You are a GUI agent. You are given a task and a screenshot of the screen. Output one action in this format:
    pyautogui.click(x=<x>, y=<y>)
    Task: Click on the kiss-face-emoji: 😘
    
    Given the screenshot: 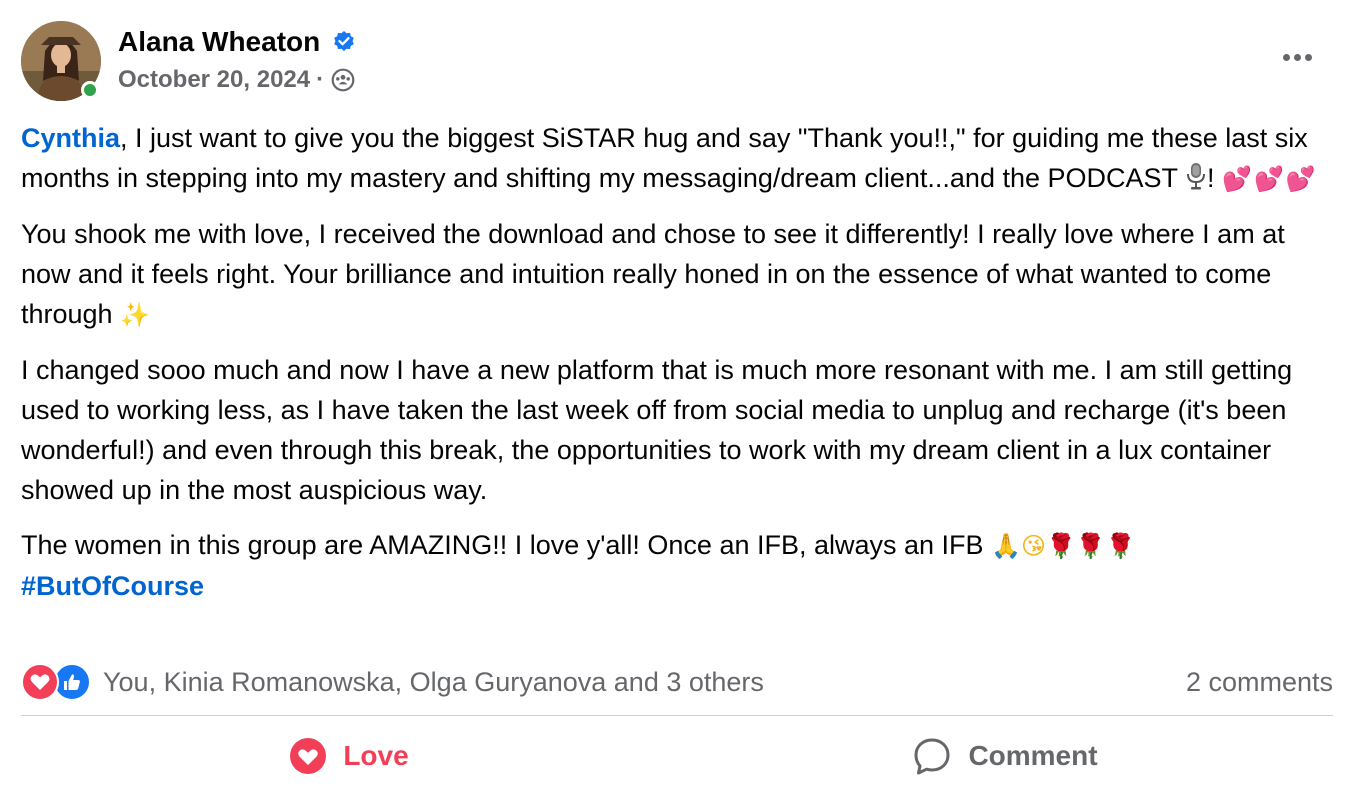 What is the action you would take?
    pyautogui.click(x=1033, y=546)
    